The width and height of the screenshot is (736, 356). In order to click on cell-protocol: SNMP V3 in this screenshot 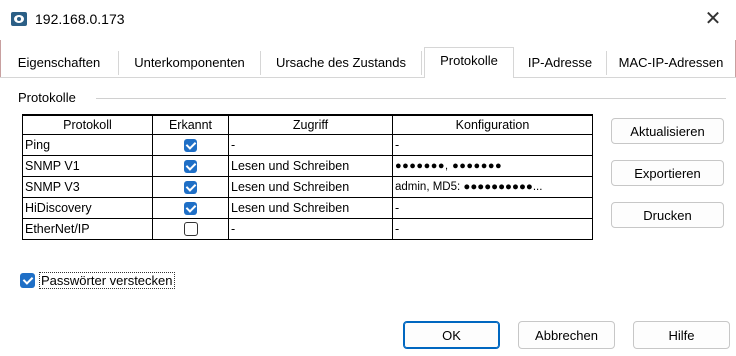, I will do `click(87, 187)`.